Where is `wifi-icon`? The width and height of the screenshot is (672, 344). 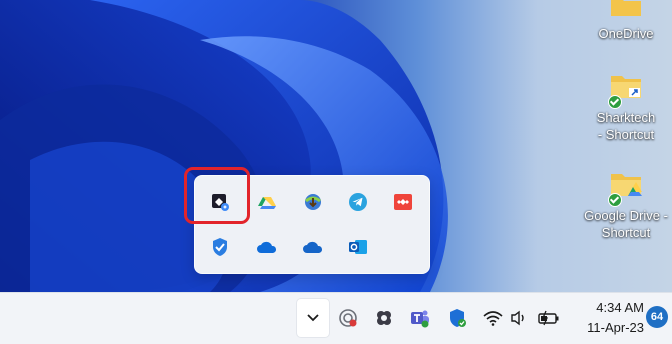
wifi-icon is located at coordinates (493, 318).